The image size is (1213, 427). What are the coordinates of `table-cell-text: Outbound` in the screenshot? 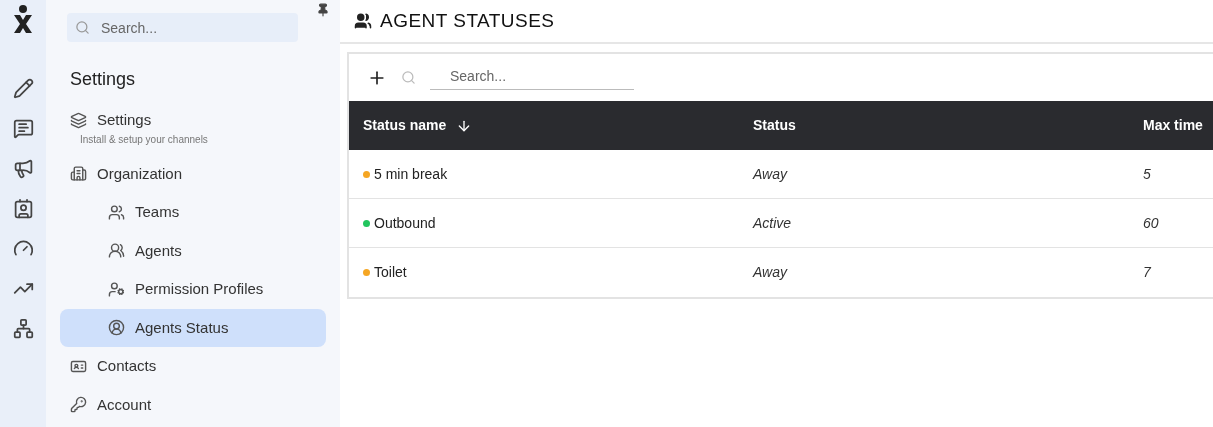 It's located at (405, 223).